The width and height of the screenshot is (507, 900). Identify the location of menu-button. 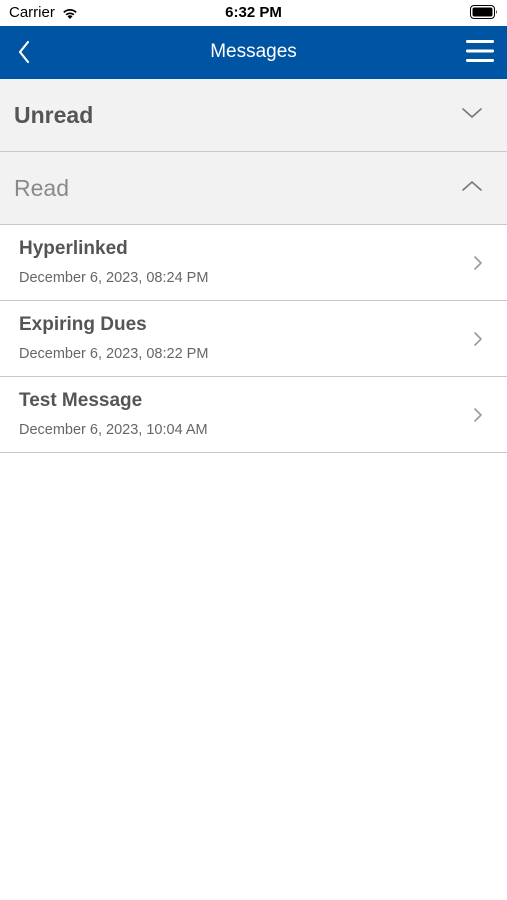
(481, 52).